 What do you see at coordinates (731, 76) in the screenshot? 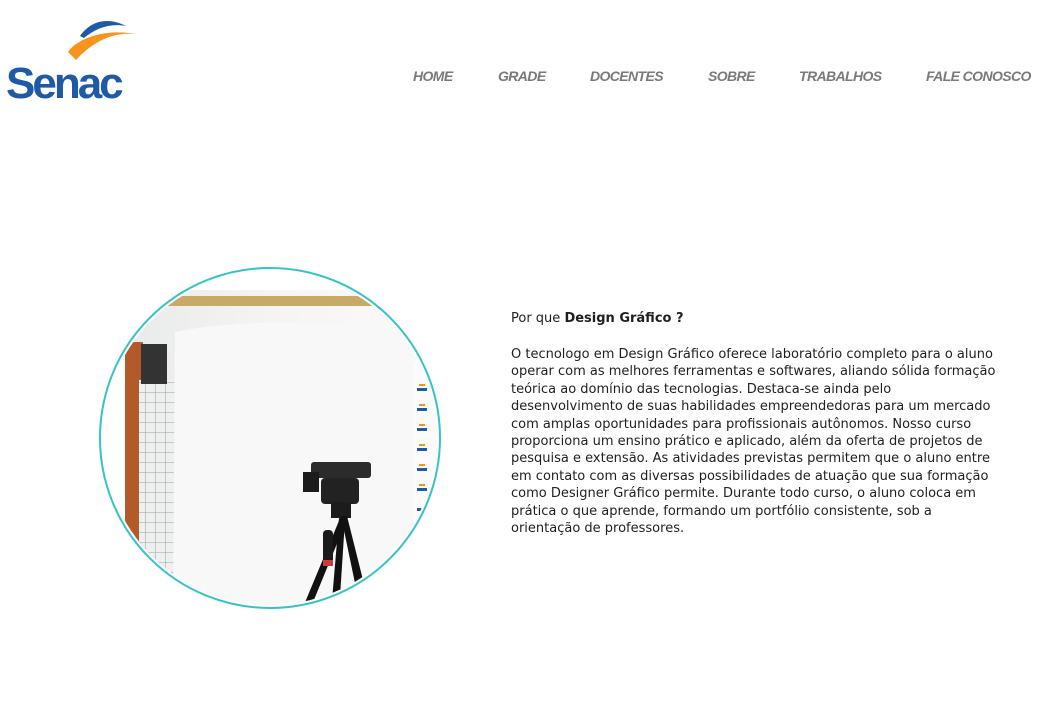
I see `nav-sobre: SOBRE` at bounding box center [731, 76].